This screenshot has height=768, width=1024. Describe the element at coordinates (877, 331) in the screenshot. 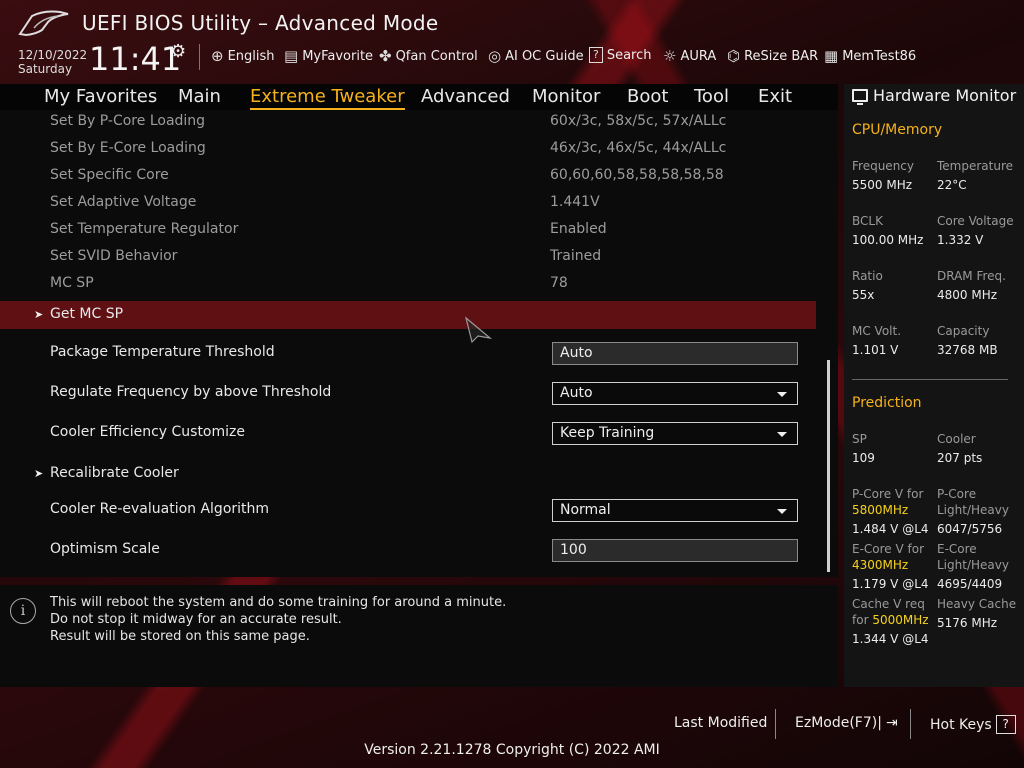

I see `mc-volt-label: MC Volt.` at that location.